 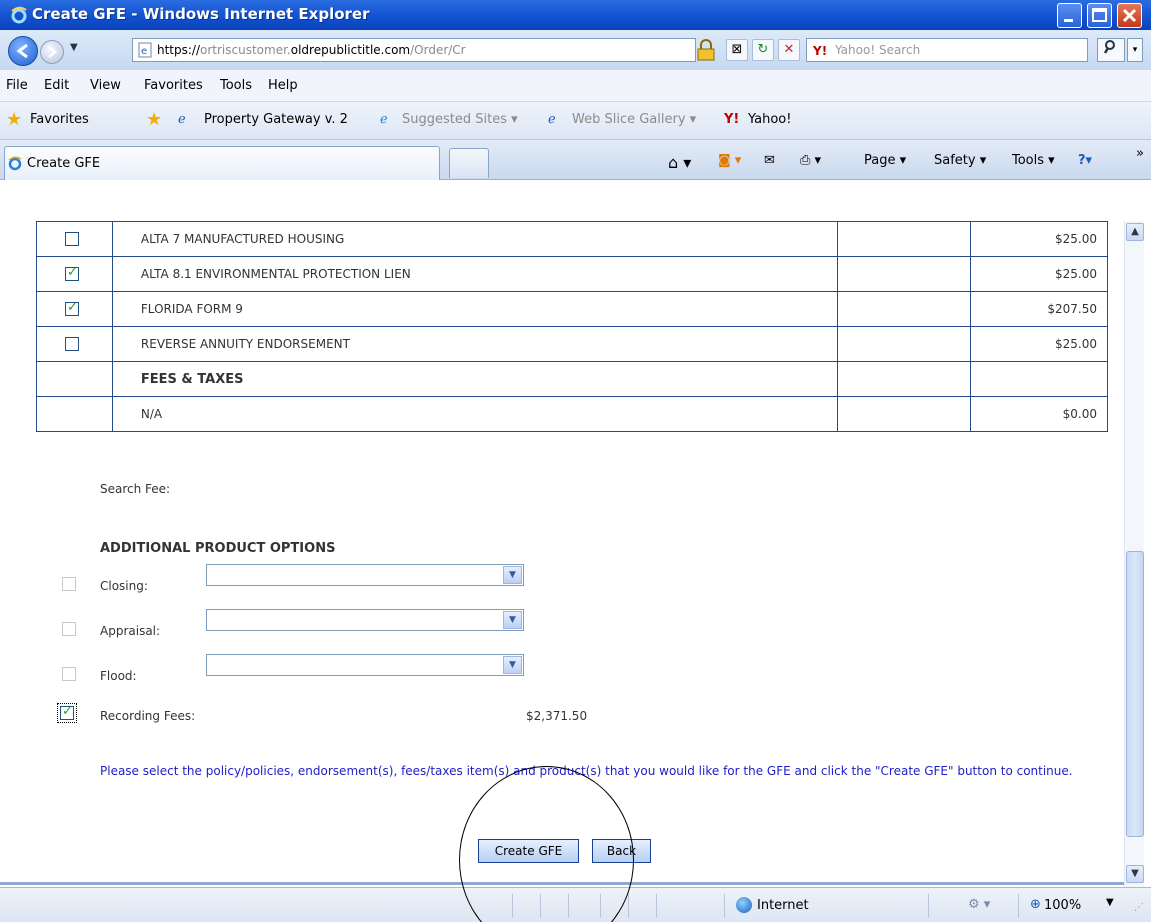 What do you see at coordinates (706, 50) in the screenshot?
I see `lock-icon` at bounding box center [706, 50].